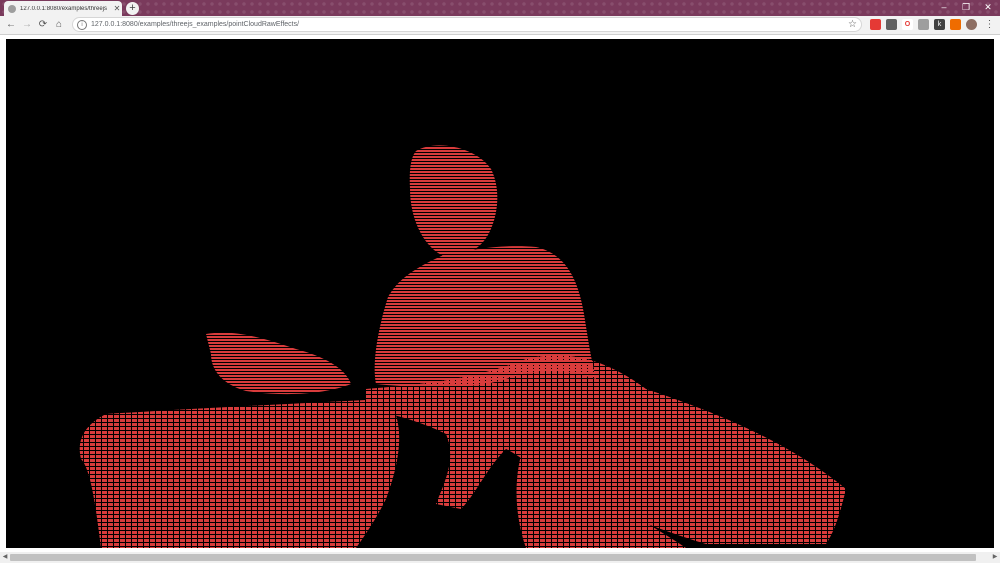 The height and width of the screenshot is (563, 1000). Describe the element at coordinates (875, 24) in the screenshot. I see `extension-red-icon` at that location.